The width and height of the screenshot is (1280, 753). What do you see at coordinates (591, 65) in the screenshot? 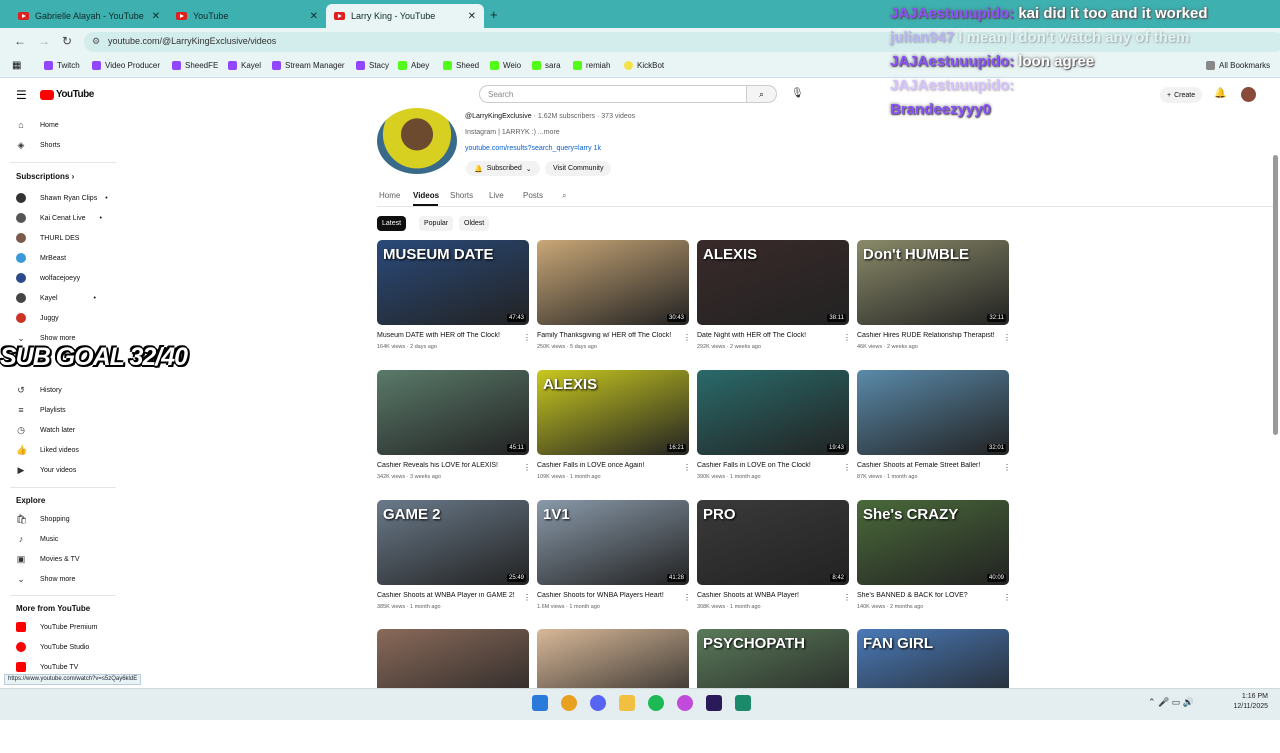
I see `bookmark-remiah: remiah` at bounding box center [591, 65].